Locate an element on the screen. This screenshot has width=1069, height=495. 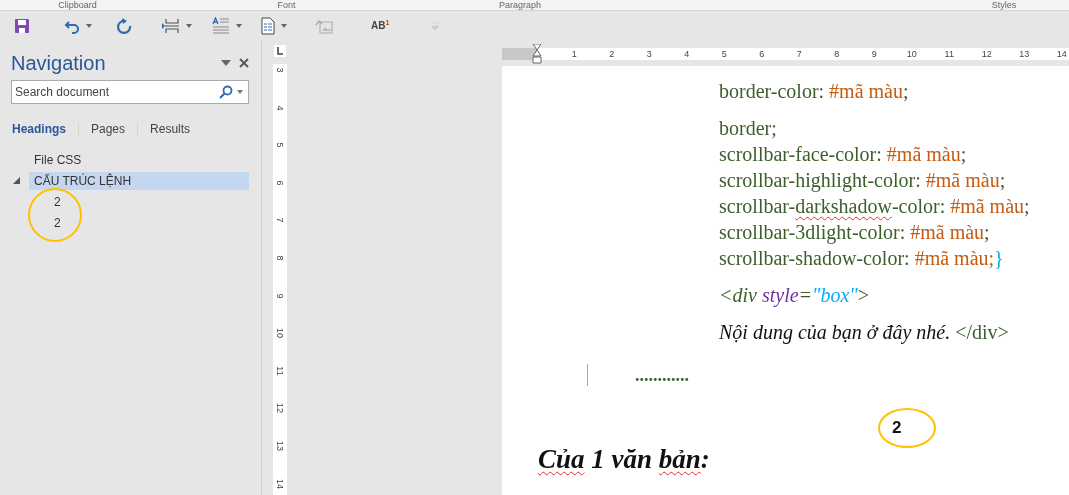
code-line: <div style="box"> is located at coordinates (795, 295).